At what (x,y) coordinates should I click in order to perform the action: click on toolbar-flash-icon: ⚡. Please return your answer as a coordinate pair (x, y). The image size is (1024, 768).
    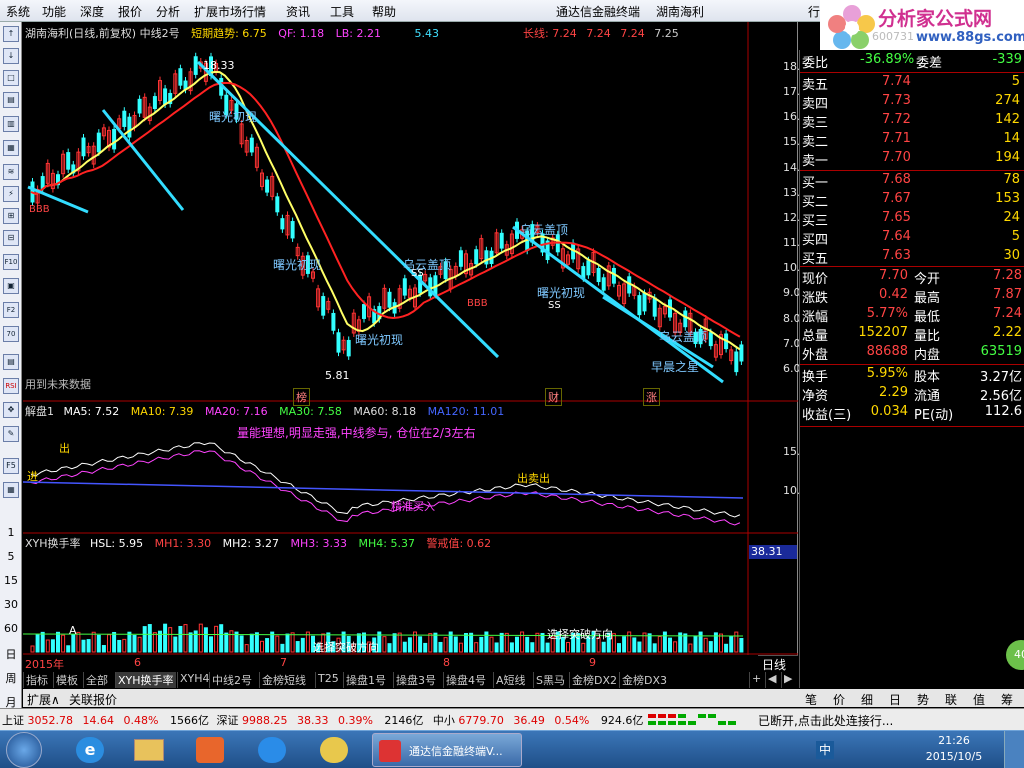
    Looking at the image, I should click on (11, 194).